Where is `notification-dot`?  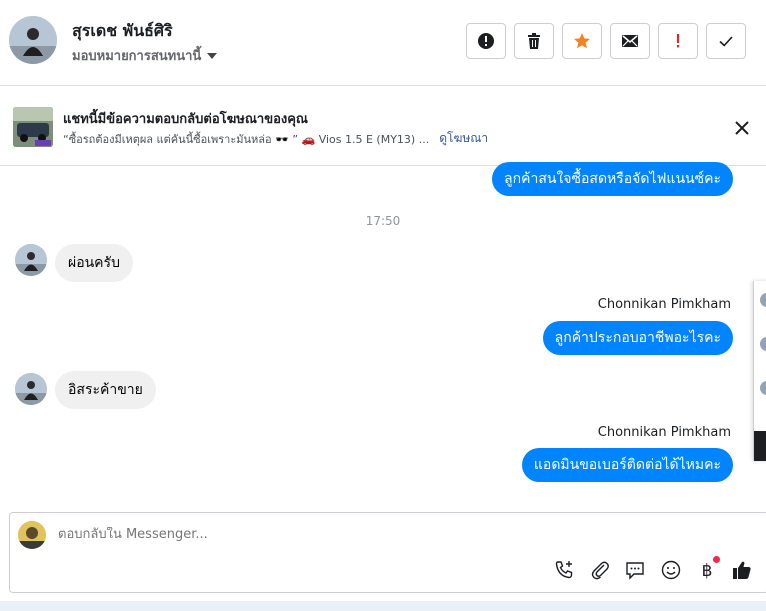 notification-dot is located at coordinates (716, 559).